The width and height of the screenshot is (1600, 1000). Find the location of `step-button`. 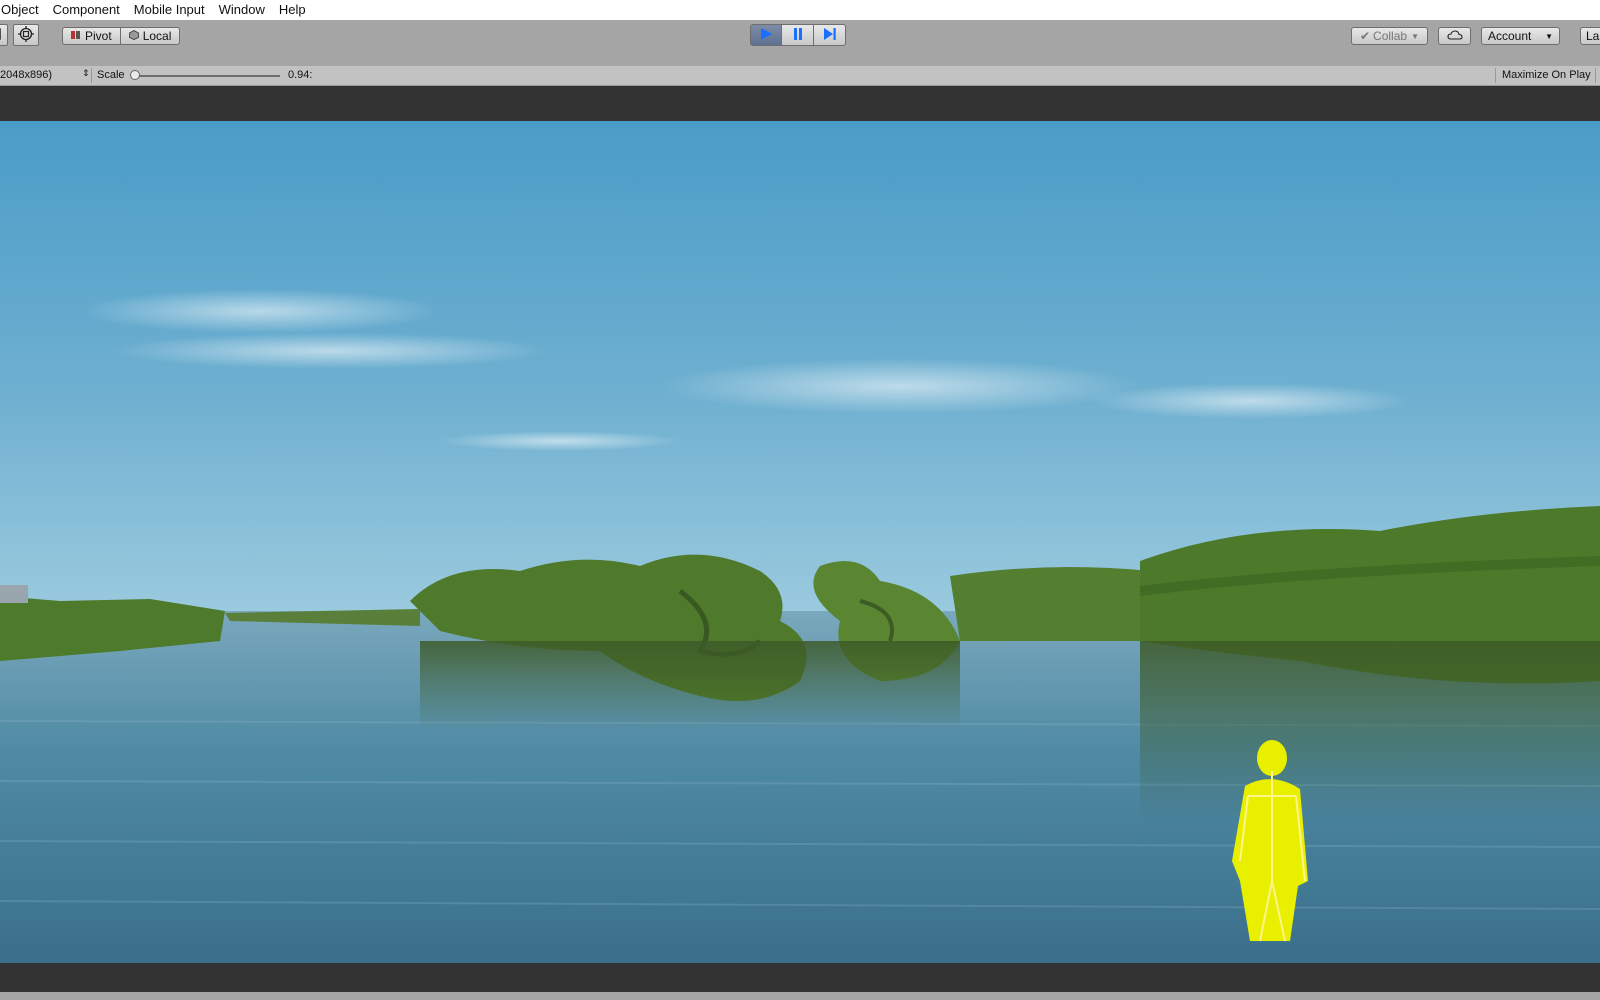

step-button is located at coordinates (830, 35).